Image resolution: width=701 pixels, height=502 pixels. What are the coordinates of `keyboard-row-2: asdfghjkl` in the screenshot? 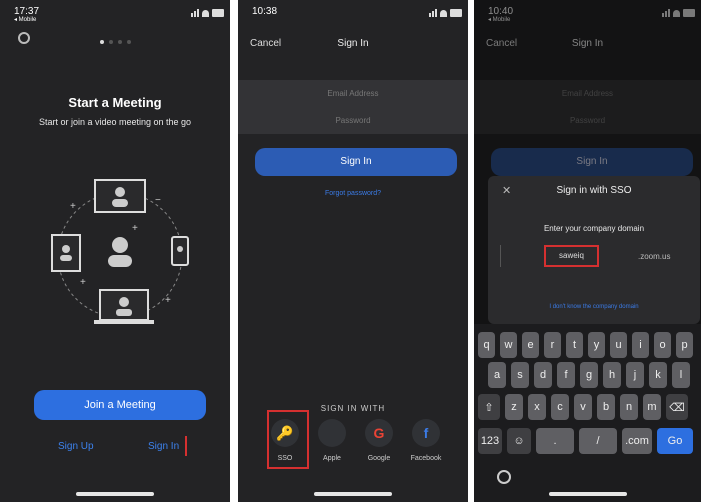 It's located at (589, 375).